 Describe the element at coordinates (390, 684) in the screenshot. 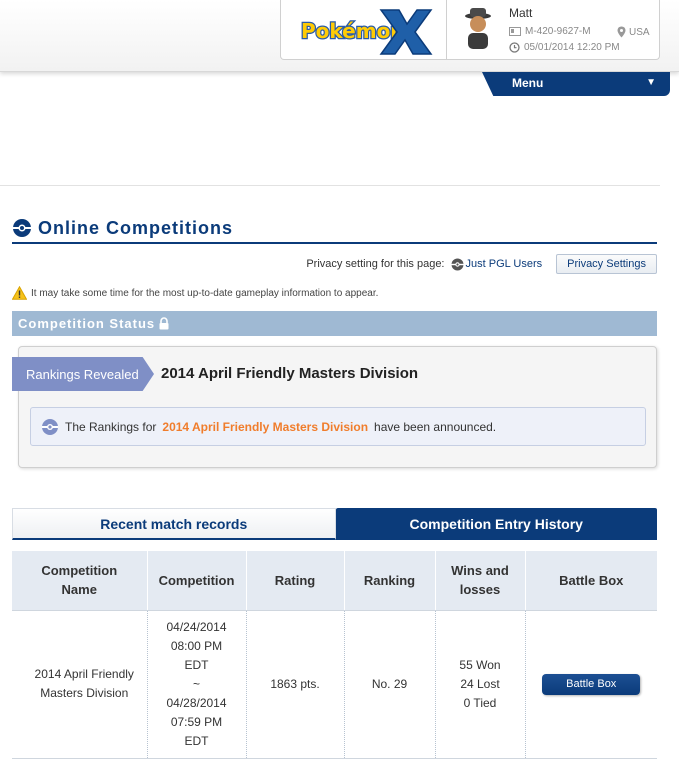

I see `row-ranking: No. 29` at that location.